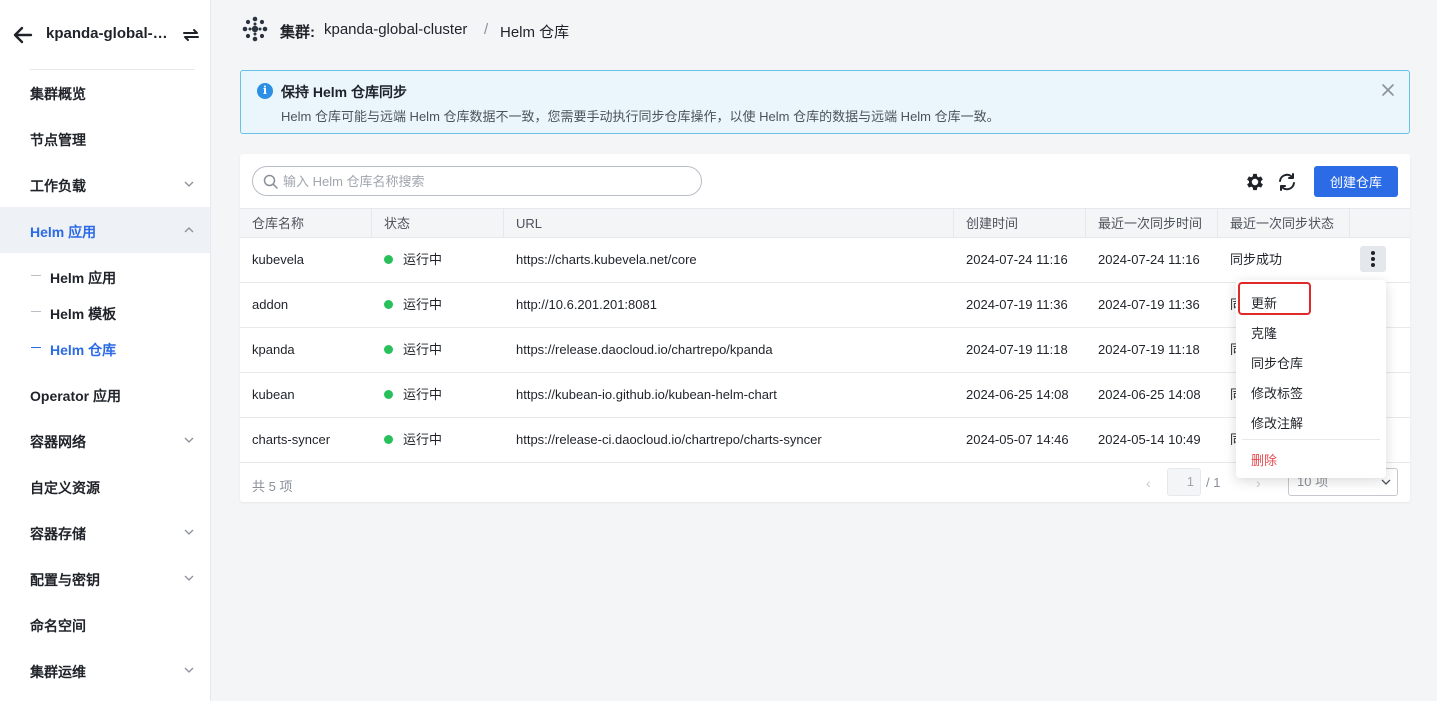  Describe the element at coordinates (344, 92) in the screenshot. I see `alert-title: 保持 Helm 仓库同步` at that location.